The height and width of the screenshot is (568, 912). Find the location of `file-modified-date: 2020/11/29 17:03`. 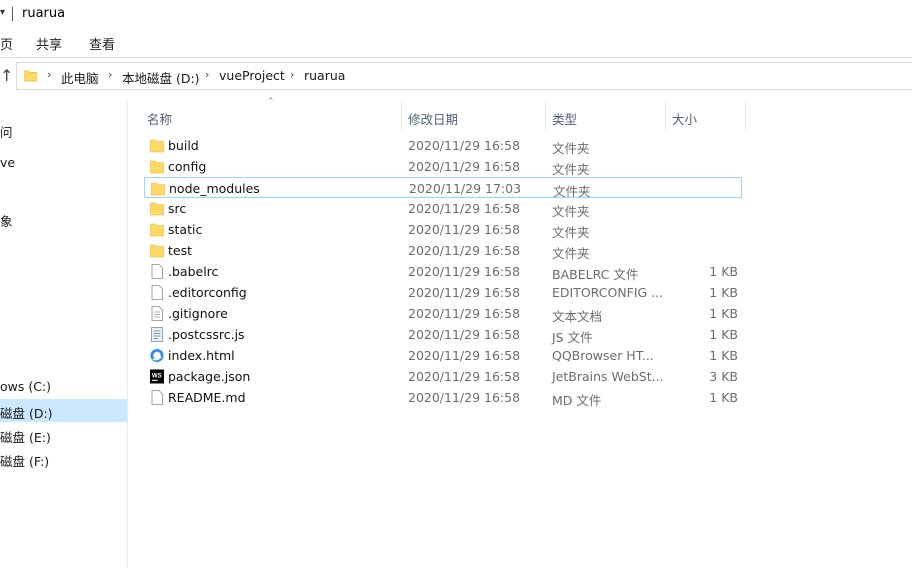

file-modified-date: 2020/11/29 17:03 is located at coordinates (465, 188).